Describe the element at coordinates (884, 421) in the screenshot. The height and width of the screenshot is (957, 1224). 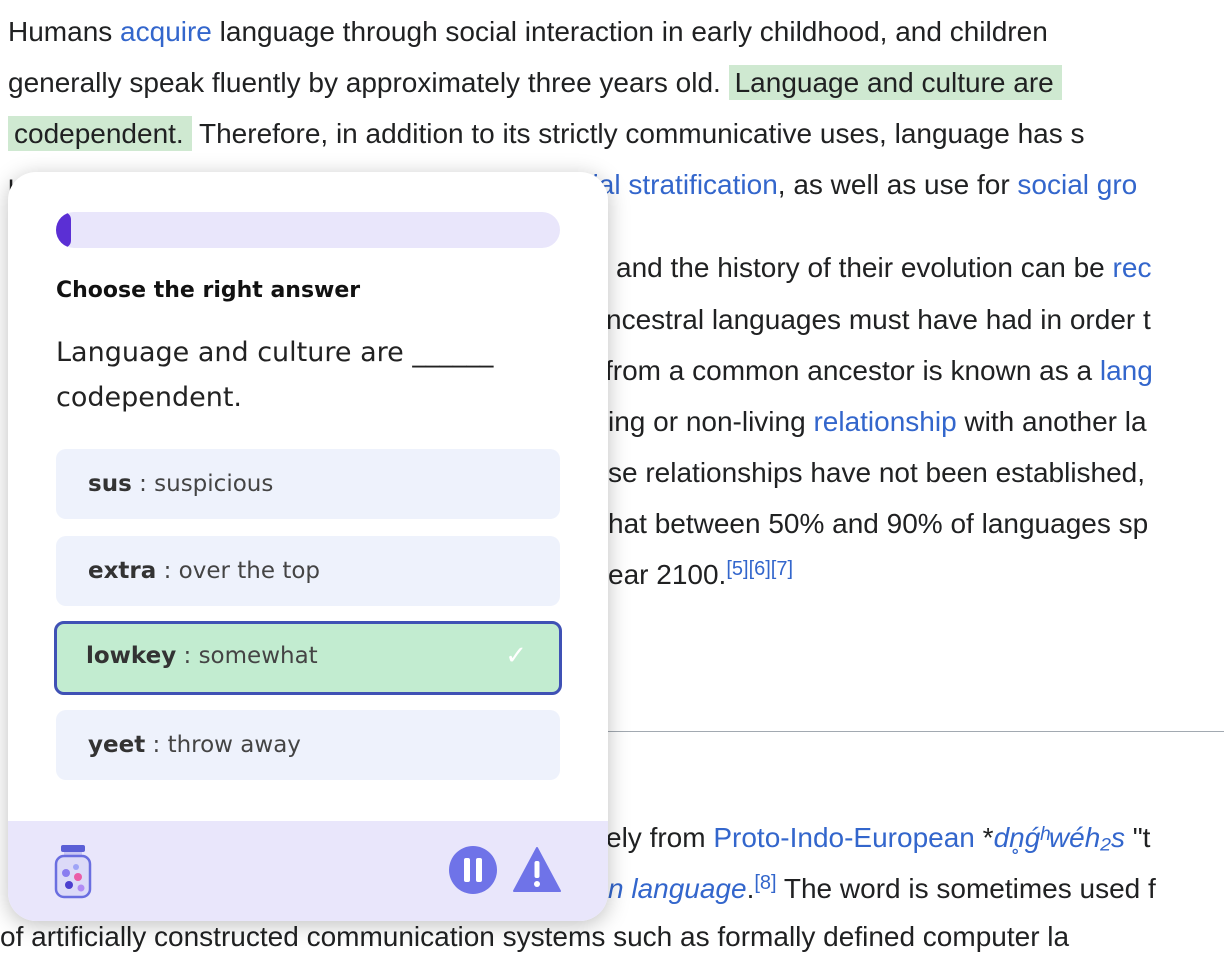
I see `link-relationship: relationship` at that location.